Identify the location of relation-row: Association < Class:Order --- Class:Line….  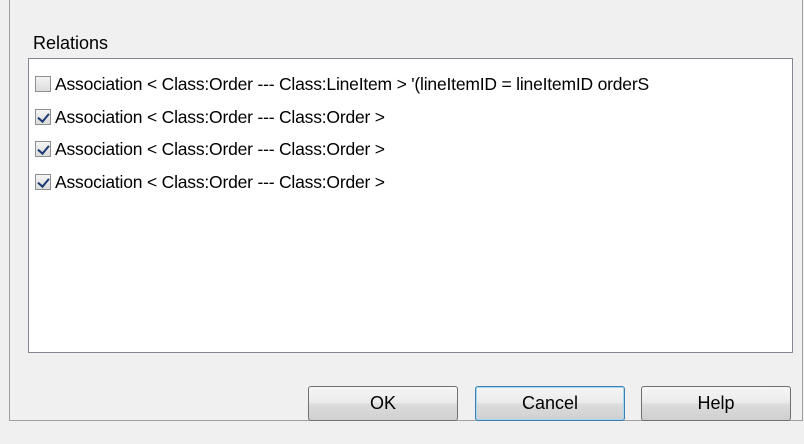
(342, 84).